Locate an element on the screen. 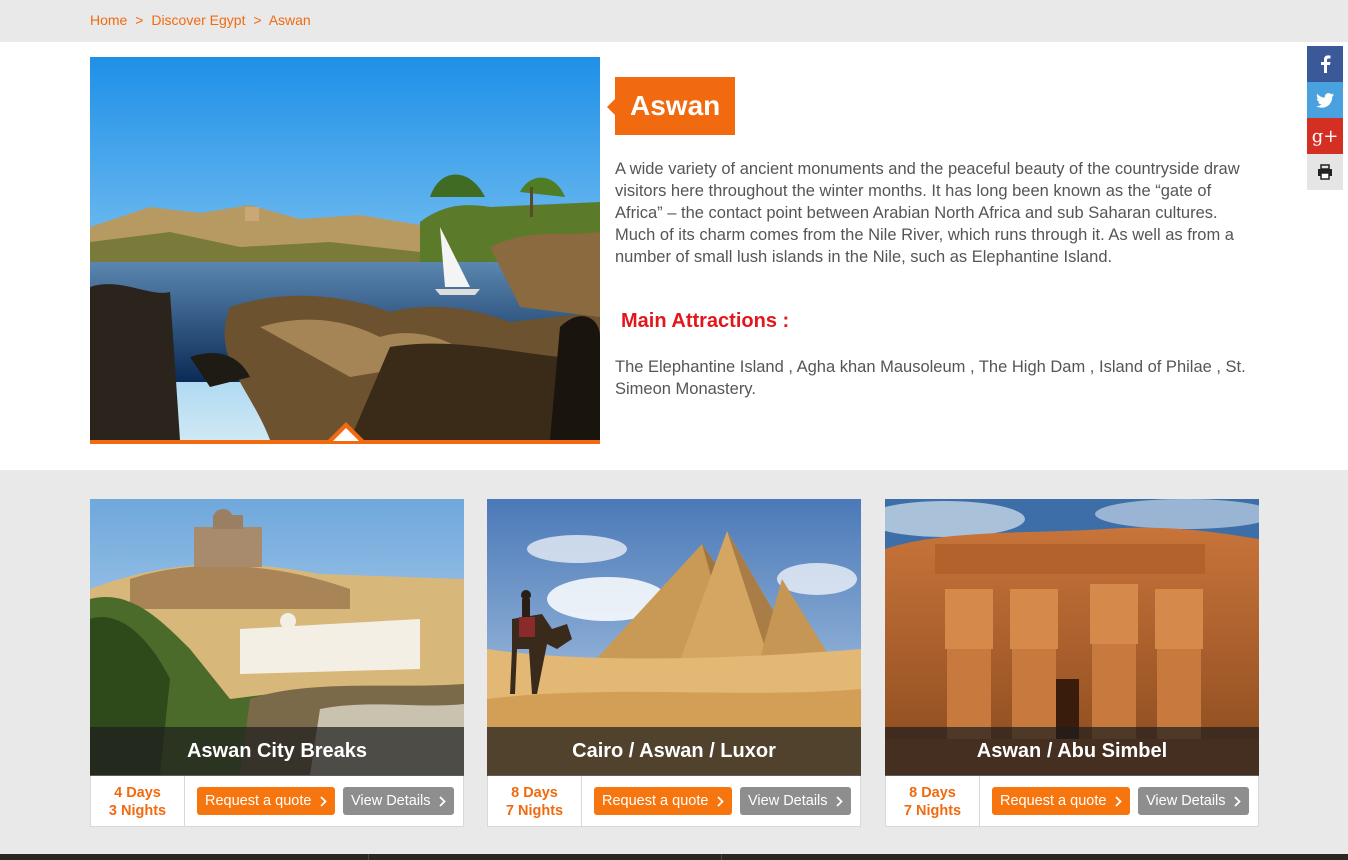  print-button is located at coordinates (1325, 172).